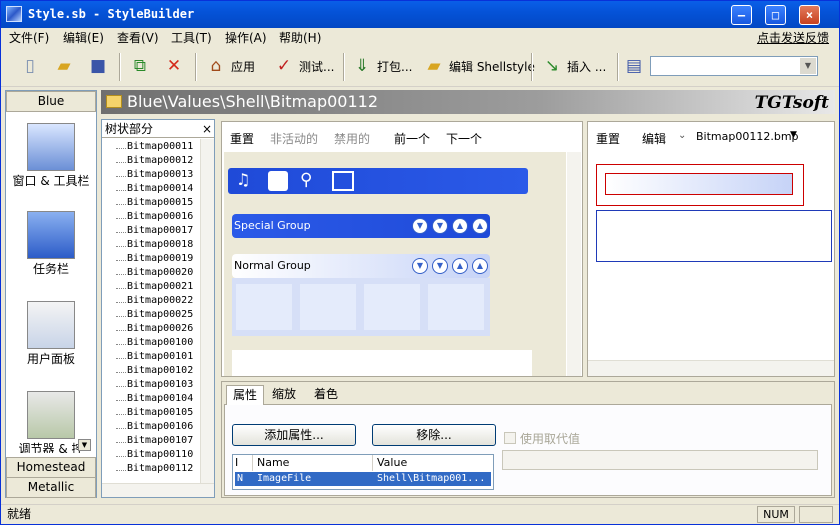  I want to click on toolbar-combo: ▼, so click(734, 66).